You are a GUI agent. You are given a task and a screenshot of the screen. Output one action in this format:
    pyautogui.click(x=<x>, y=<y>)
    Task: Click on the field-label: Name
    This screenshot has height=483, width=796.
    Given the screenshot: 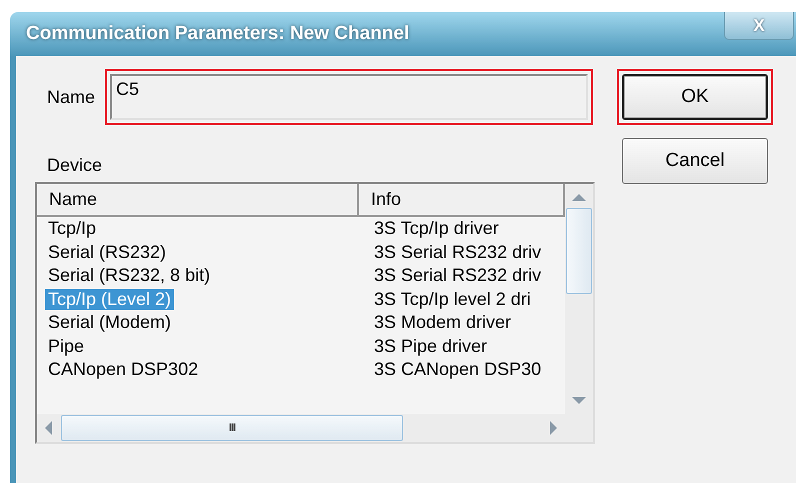 What is the action you would take?
    pyautogui.click(x=71, y=97)
    